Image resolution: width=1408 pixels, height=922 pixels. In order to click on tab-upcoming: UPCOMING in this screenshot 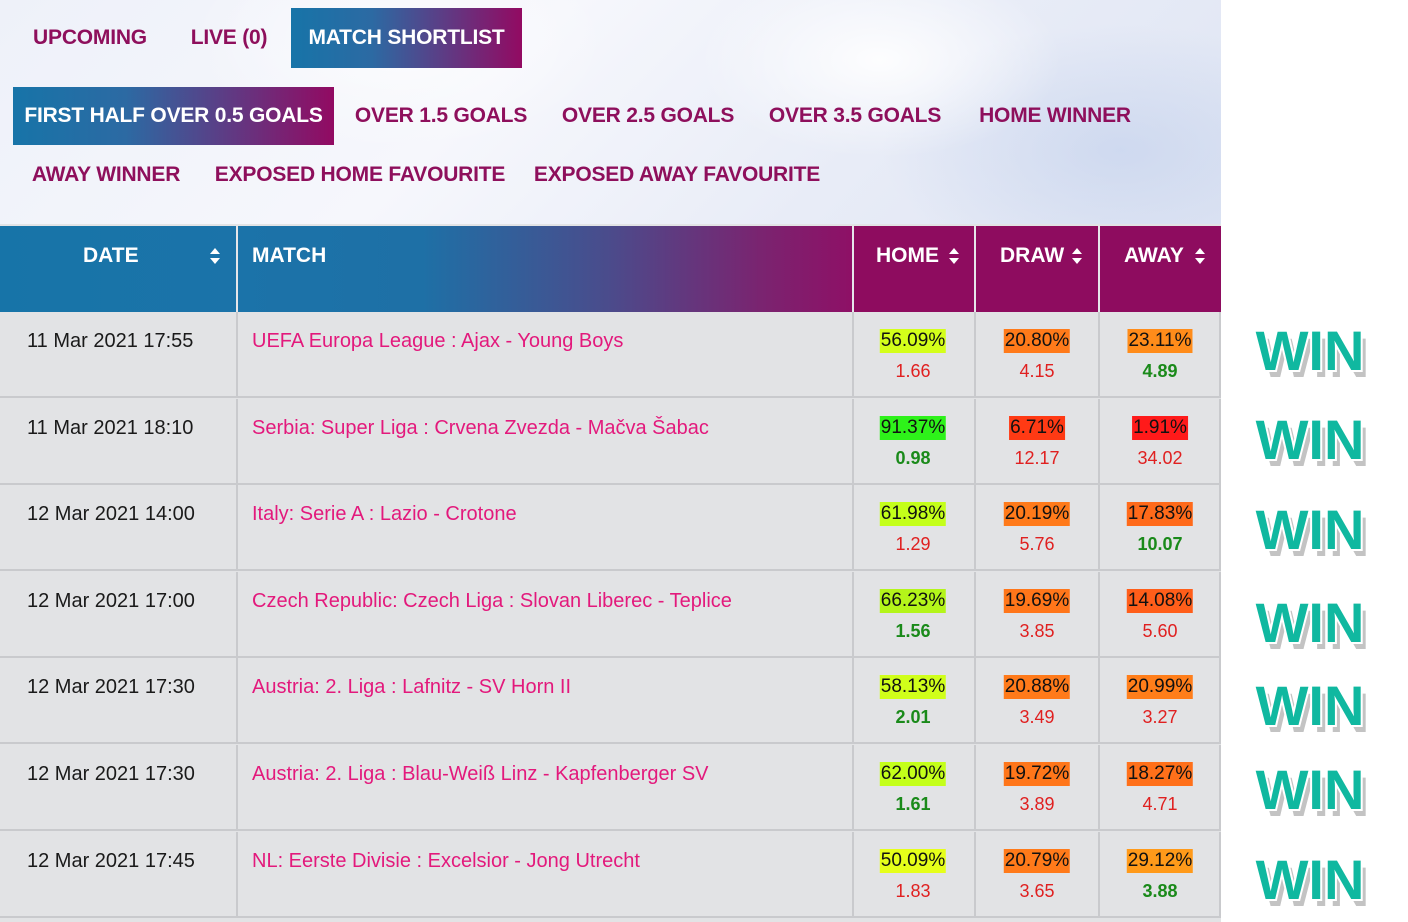, I will do `click(90, 38)`.